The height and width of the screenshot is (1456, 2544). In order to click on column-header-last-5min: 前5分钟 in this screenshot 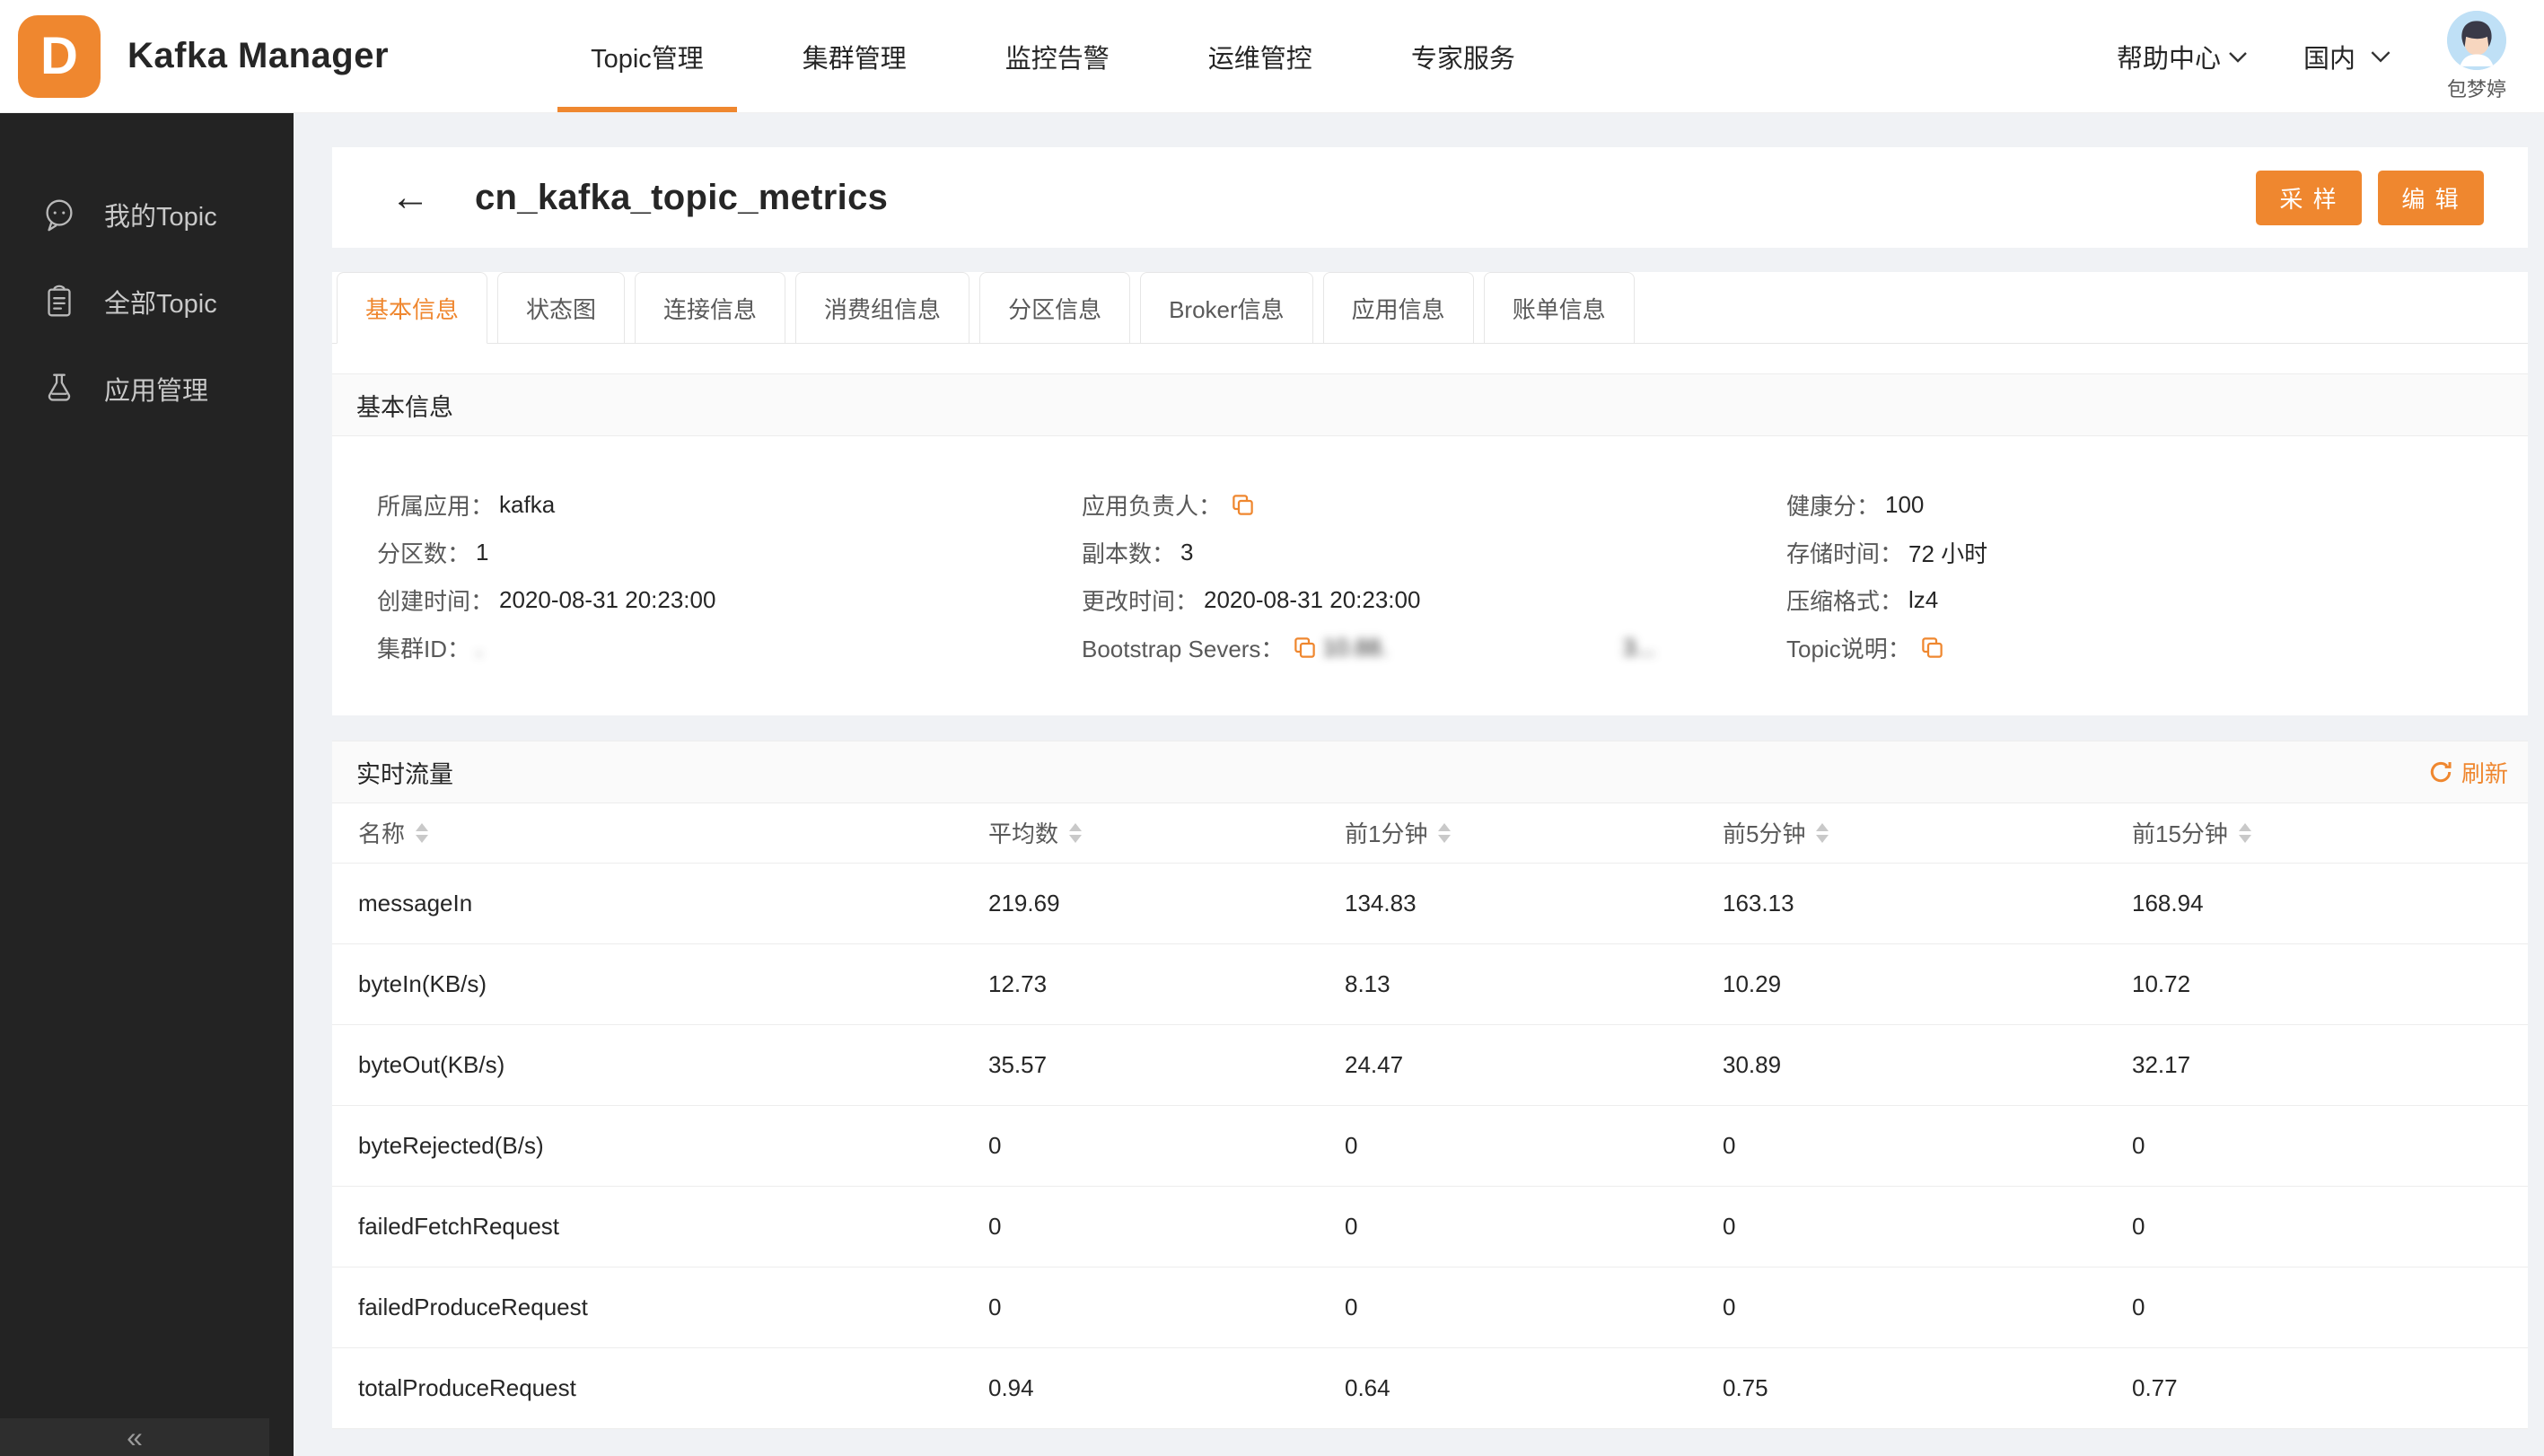, I will do `click(1928, 834)`.